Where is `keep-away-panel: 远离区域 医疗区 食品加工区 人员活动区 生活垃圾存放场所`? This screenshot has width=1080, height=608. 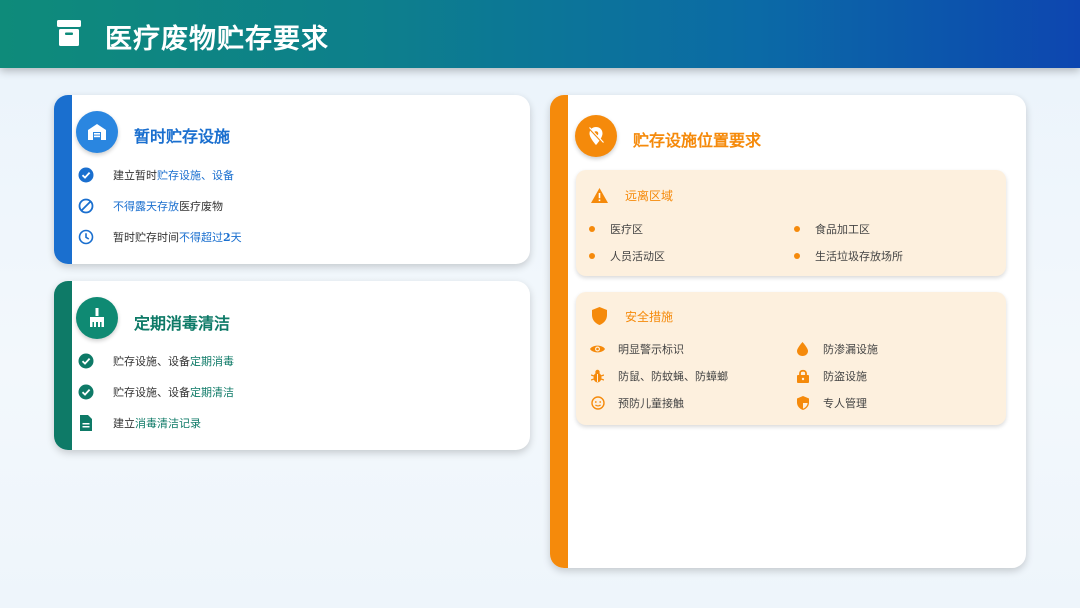 keep-away-panel: 远离区域 医疗区 食品加工区 人员活动区 生活垃圾存放场所 is located at coordinates (791, 223).